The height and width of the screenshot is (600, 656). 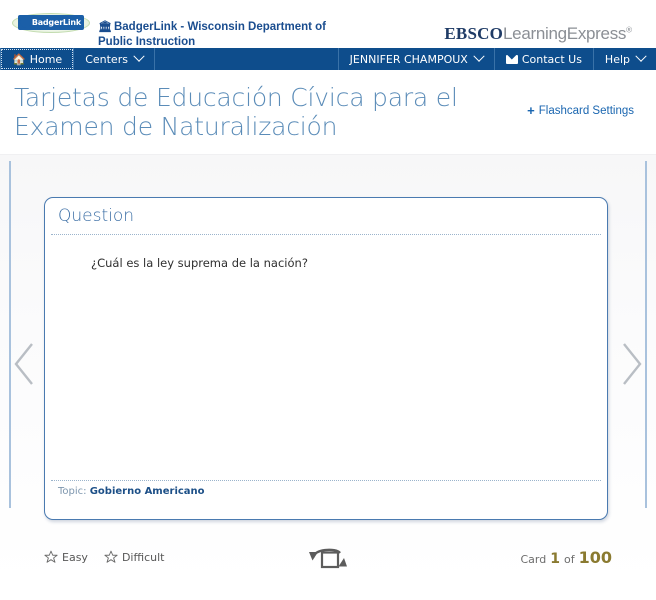 What do you see at coordinates (533, 559) in the screenshot?
I see `card-counter-prefix: Card` at bounding box center [533, 559].